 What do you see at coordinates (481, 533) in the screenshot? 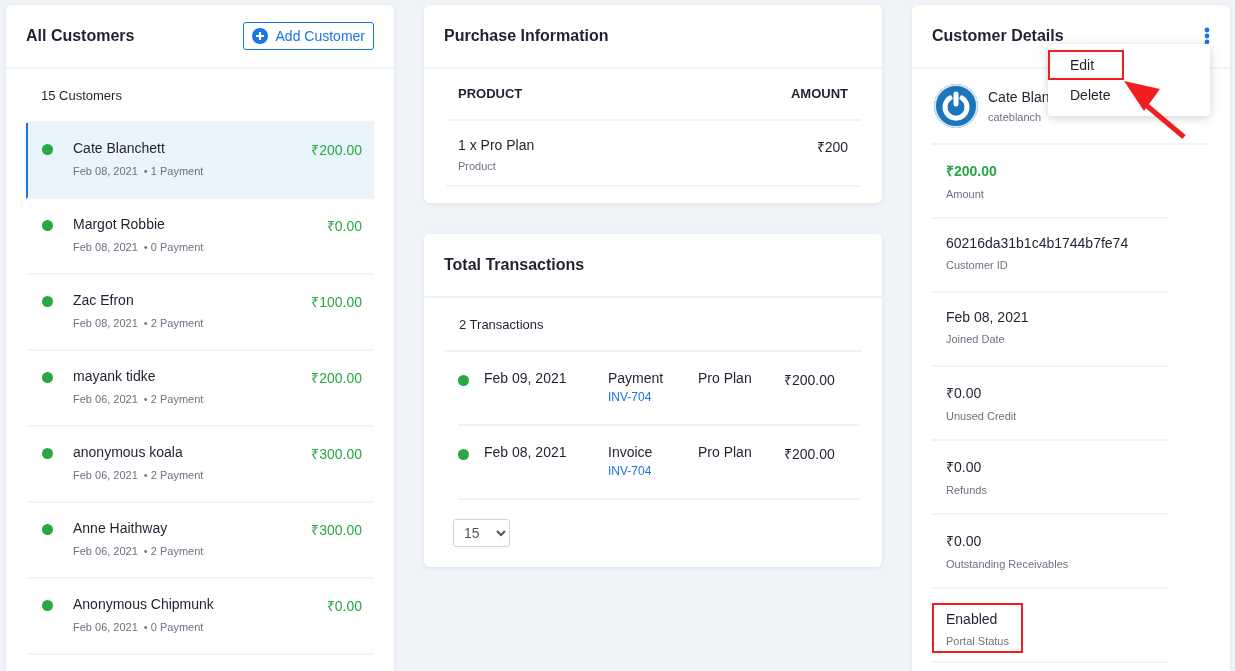
I see `page-size-select: 15` at bounding box center [481, 533].